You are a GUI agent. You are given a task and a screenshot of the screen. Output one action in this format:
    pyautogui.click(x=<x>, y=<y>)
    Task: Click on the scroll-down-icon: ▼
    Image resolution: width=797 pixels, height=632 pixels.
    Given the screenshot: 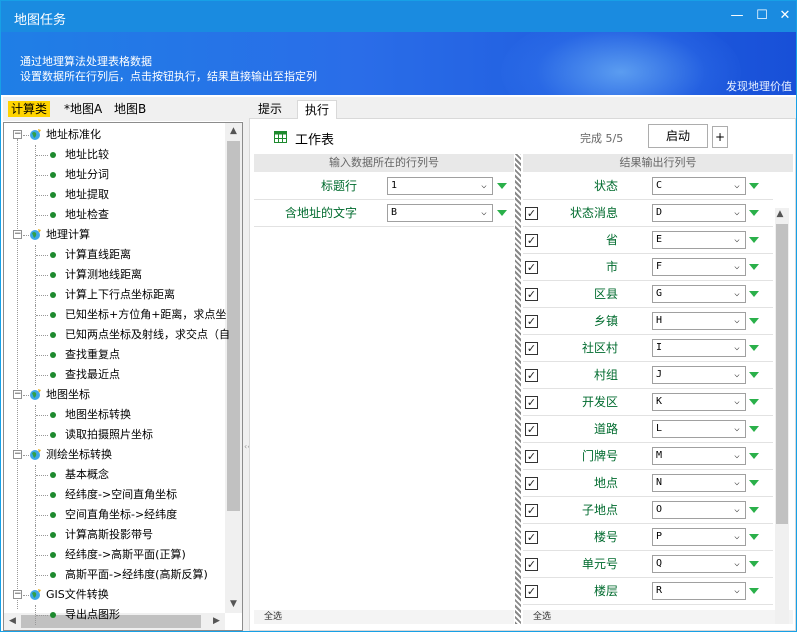 What is the action you would take?
    pyautogui.click(x=233, y=604)
    